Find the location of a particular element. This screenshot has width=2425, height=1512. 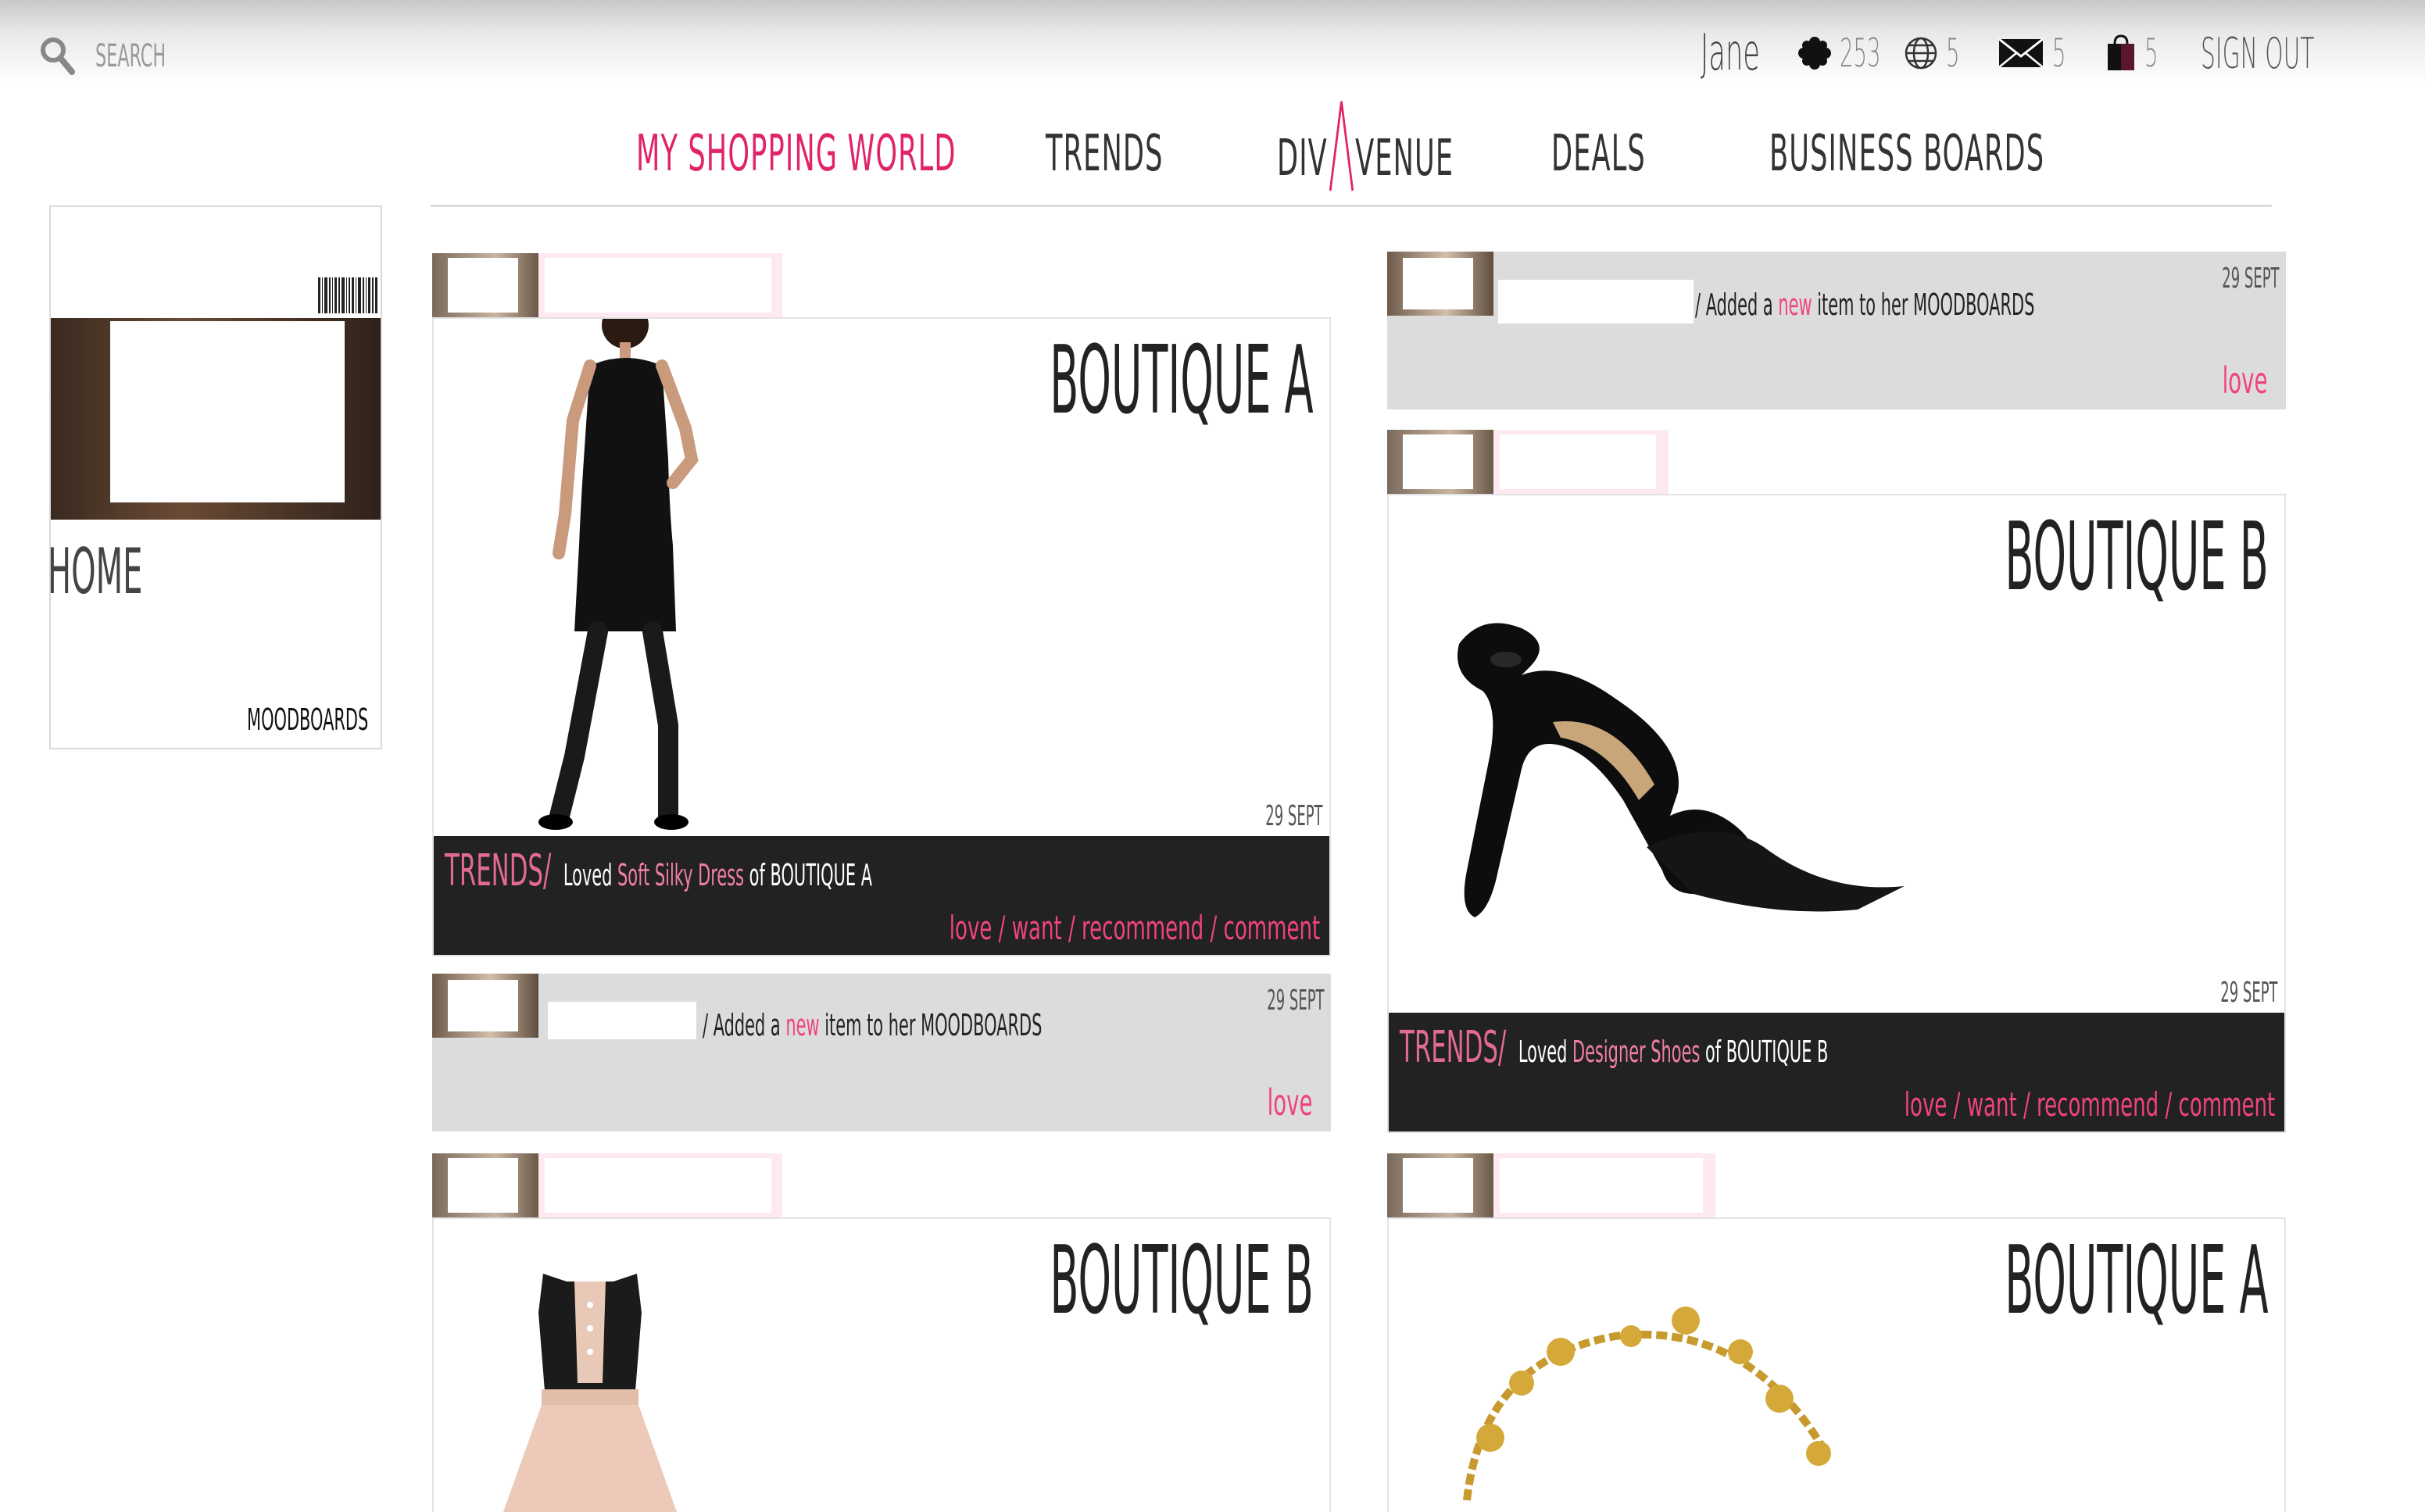

profile-photo is located at coordinates (216, 419).